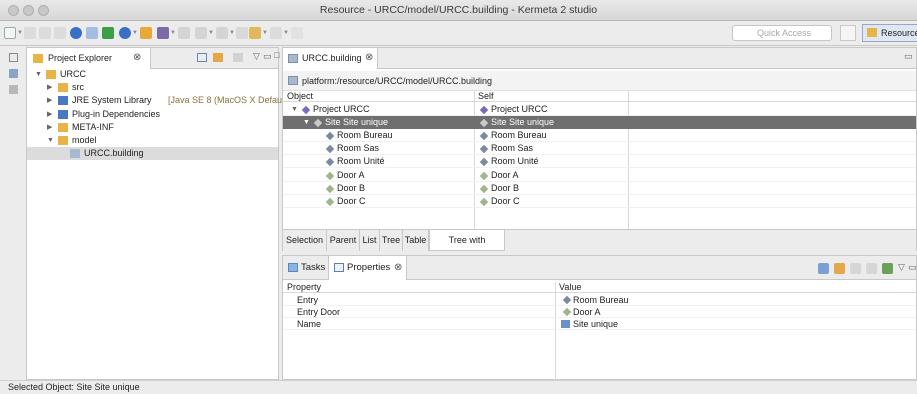 Image resolution: width=917 pixels, height=394 pixels. What do you see at coordinates (570, 287) in the screenshot?
I see `column-value: Value` at bounding box center [570, 287].